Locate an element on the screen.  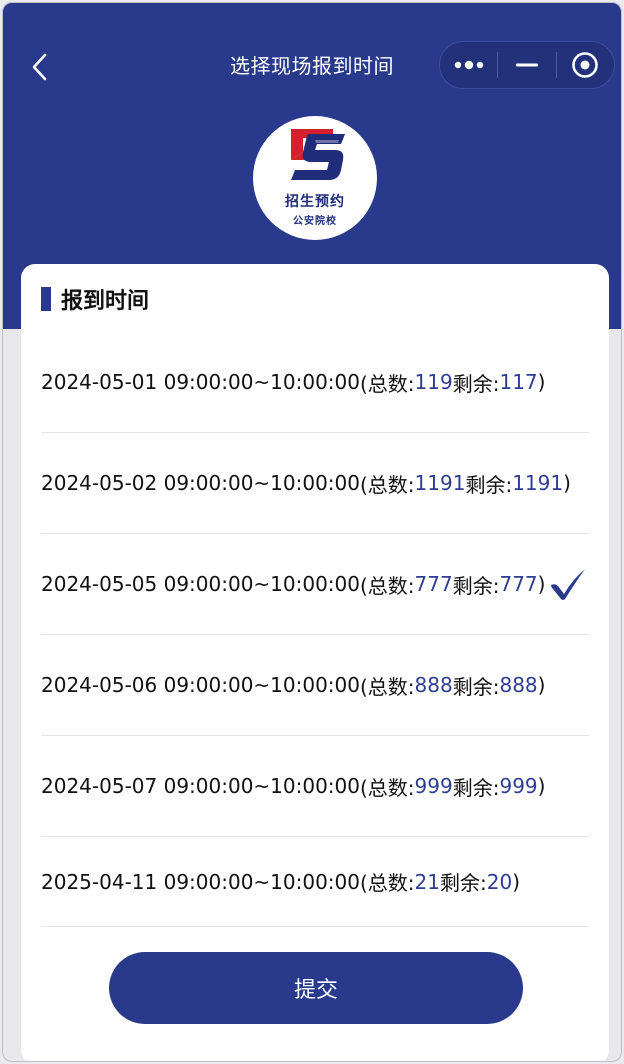
slot-datetime: 2024-05-01 09:00:00~10:00:00 is located at coordinates (200, 382).